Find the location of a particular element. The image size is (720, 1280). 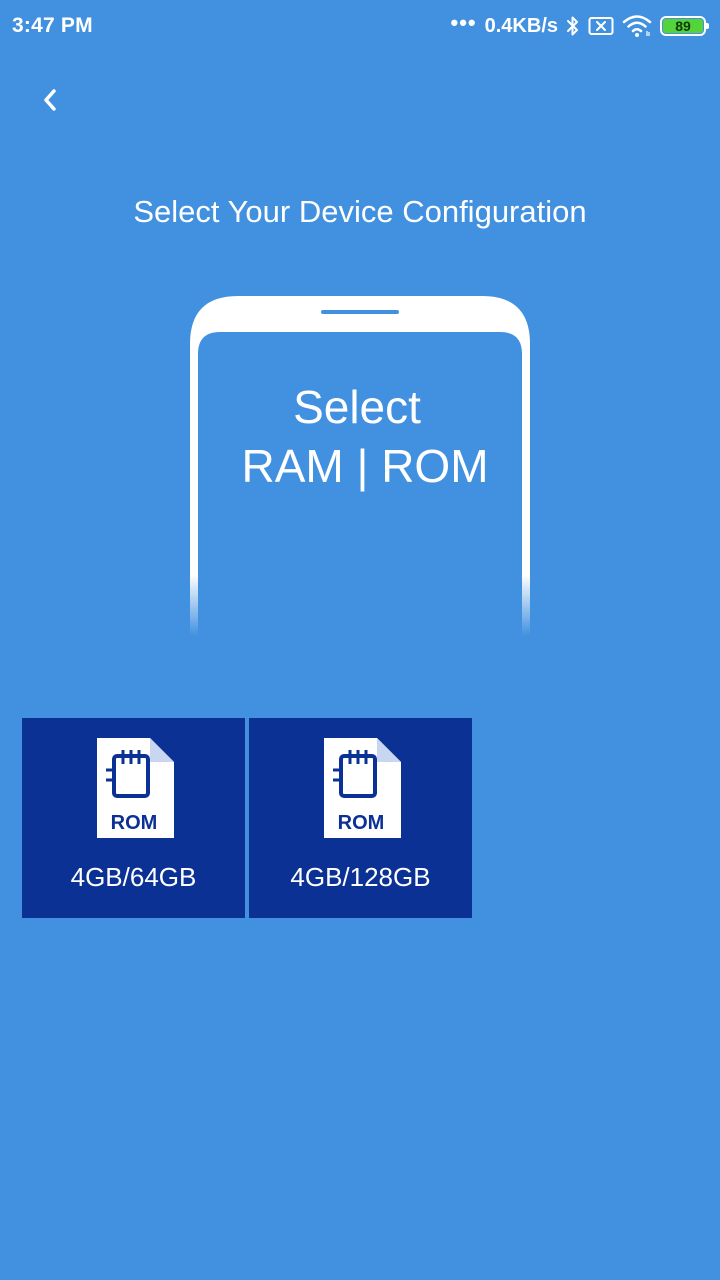

phone-illustration: Select RAM | ROM is located at coordinates (360, 466).